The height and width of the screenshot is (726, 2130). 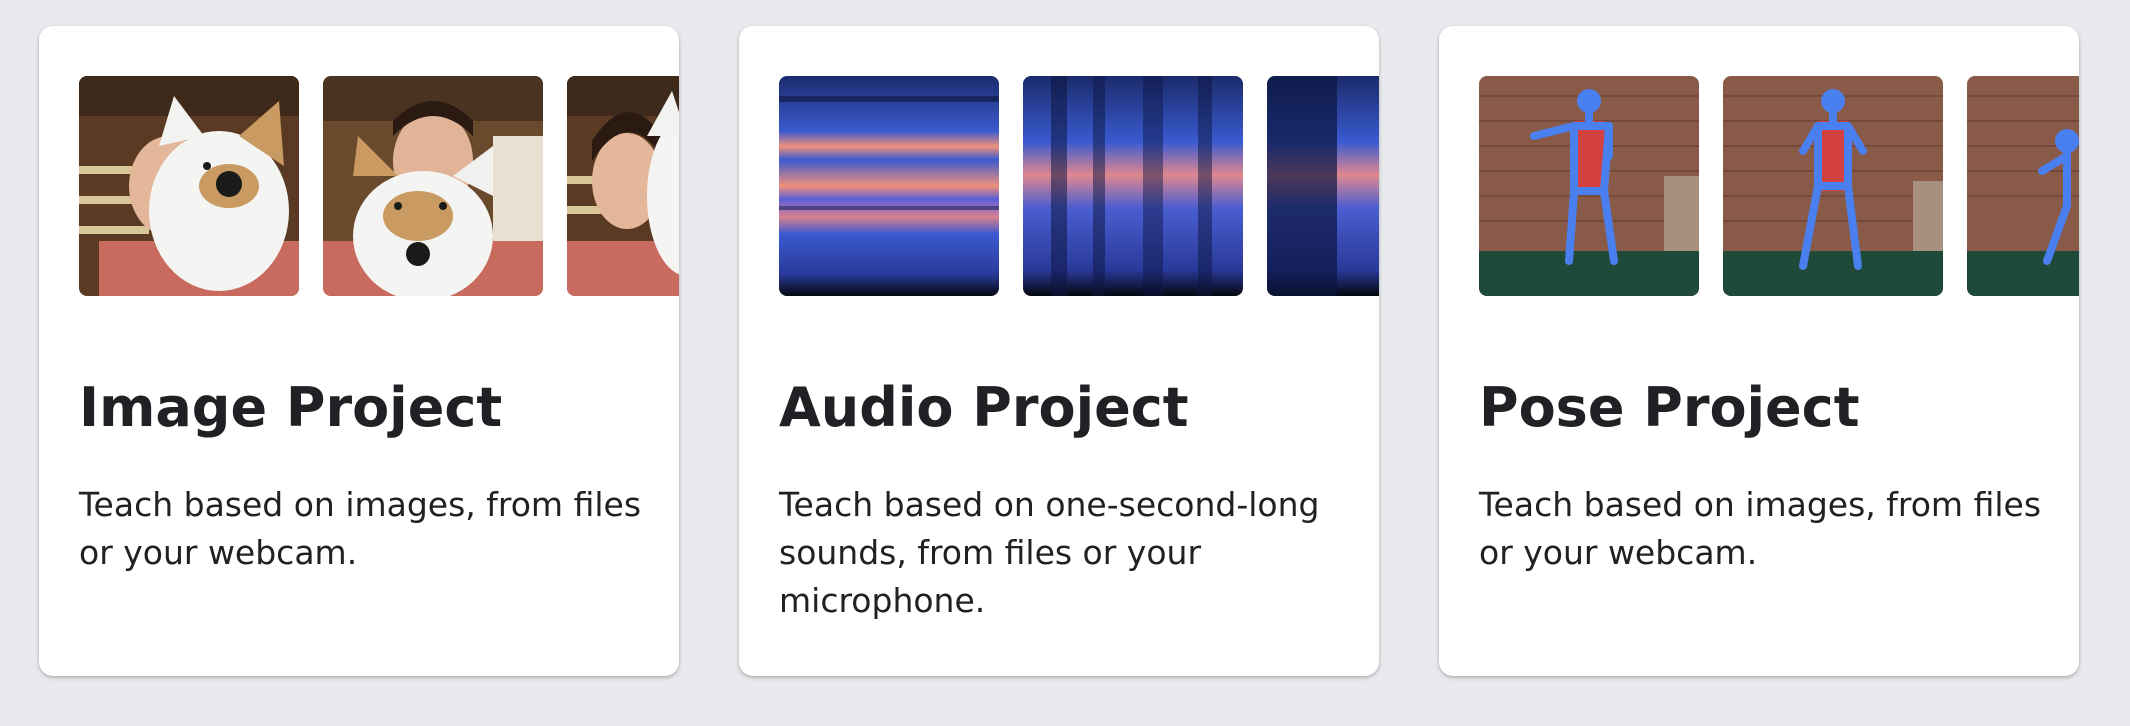 I want to click on card-title: Image Project, so click(x=291, y=407).